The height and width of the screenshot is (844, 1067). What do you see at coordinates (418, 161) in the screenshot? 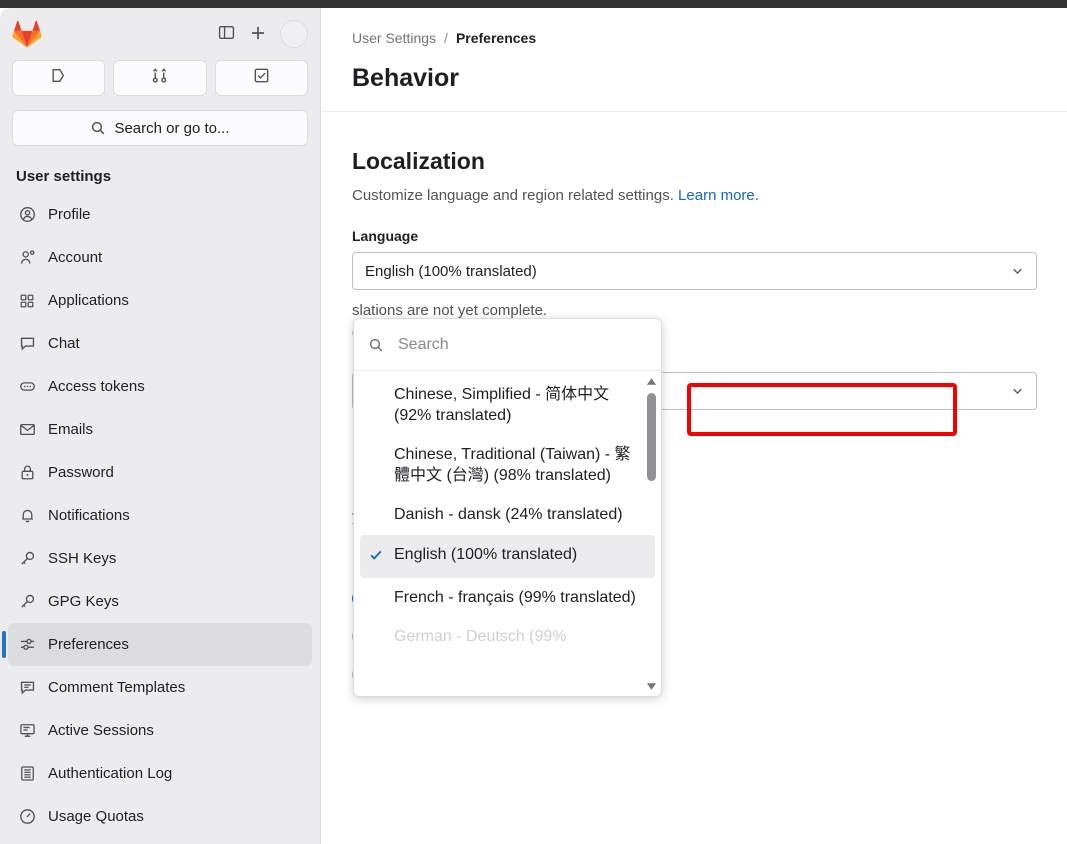
I see `localization-heading: Localization` at bounding box center [418, 161].